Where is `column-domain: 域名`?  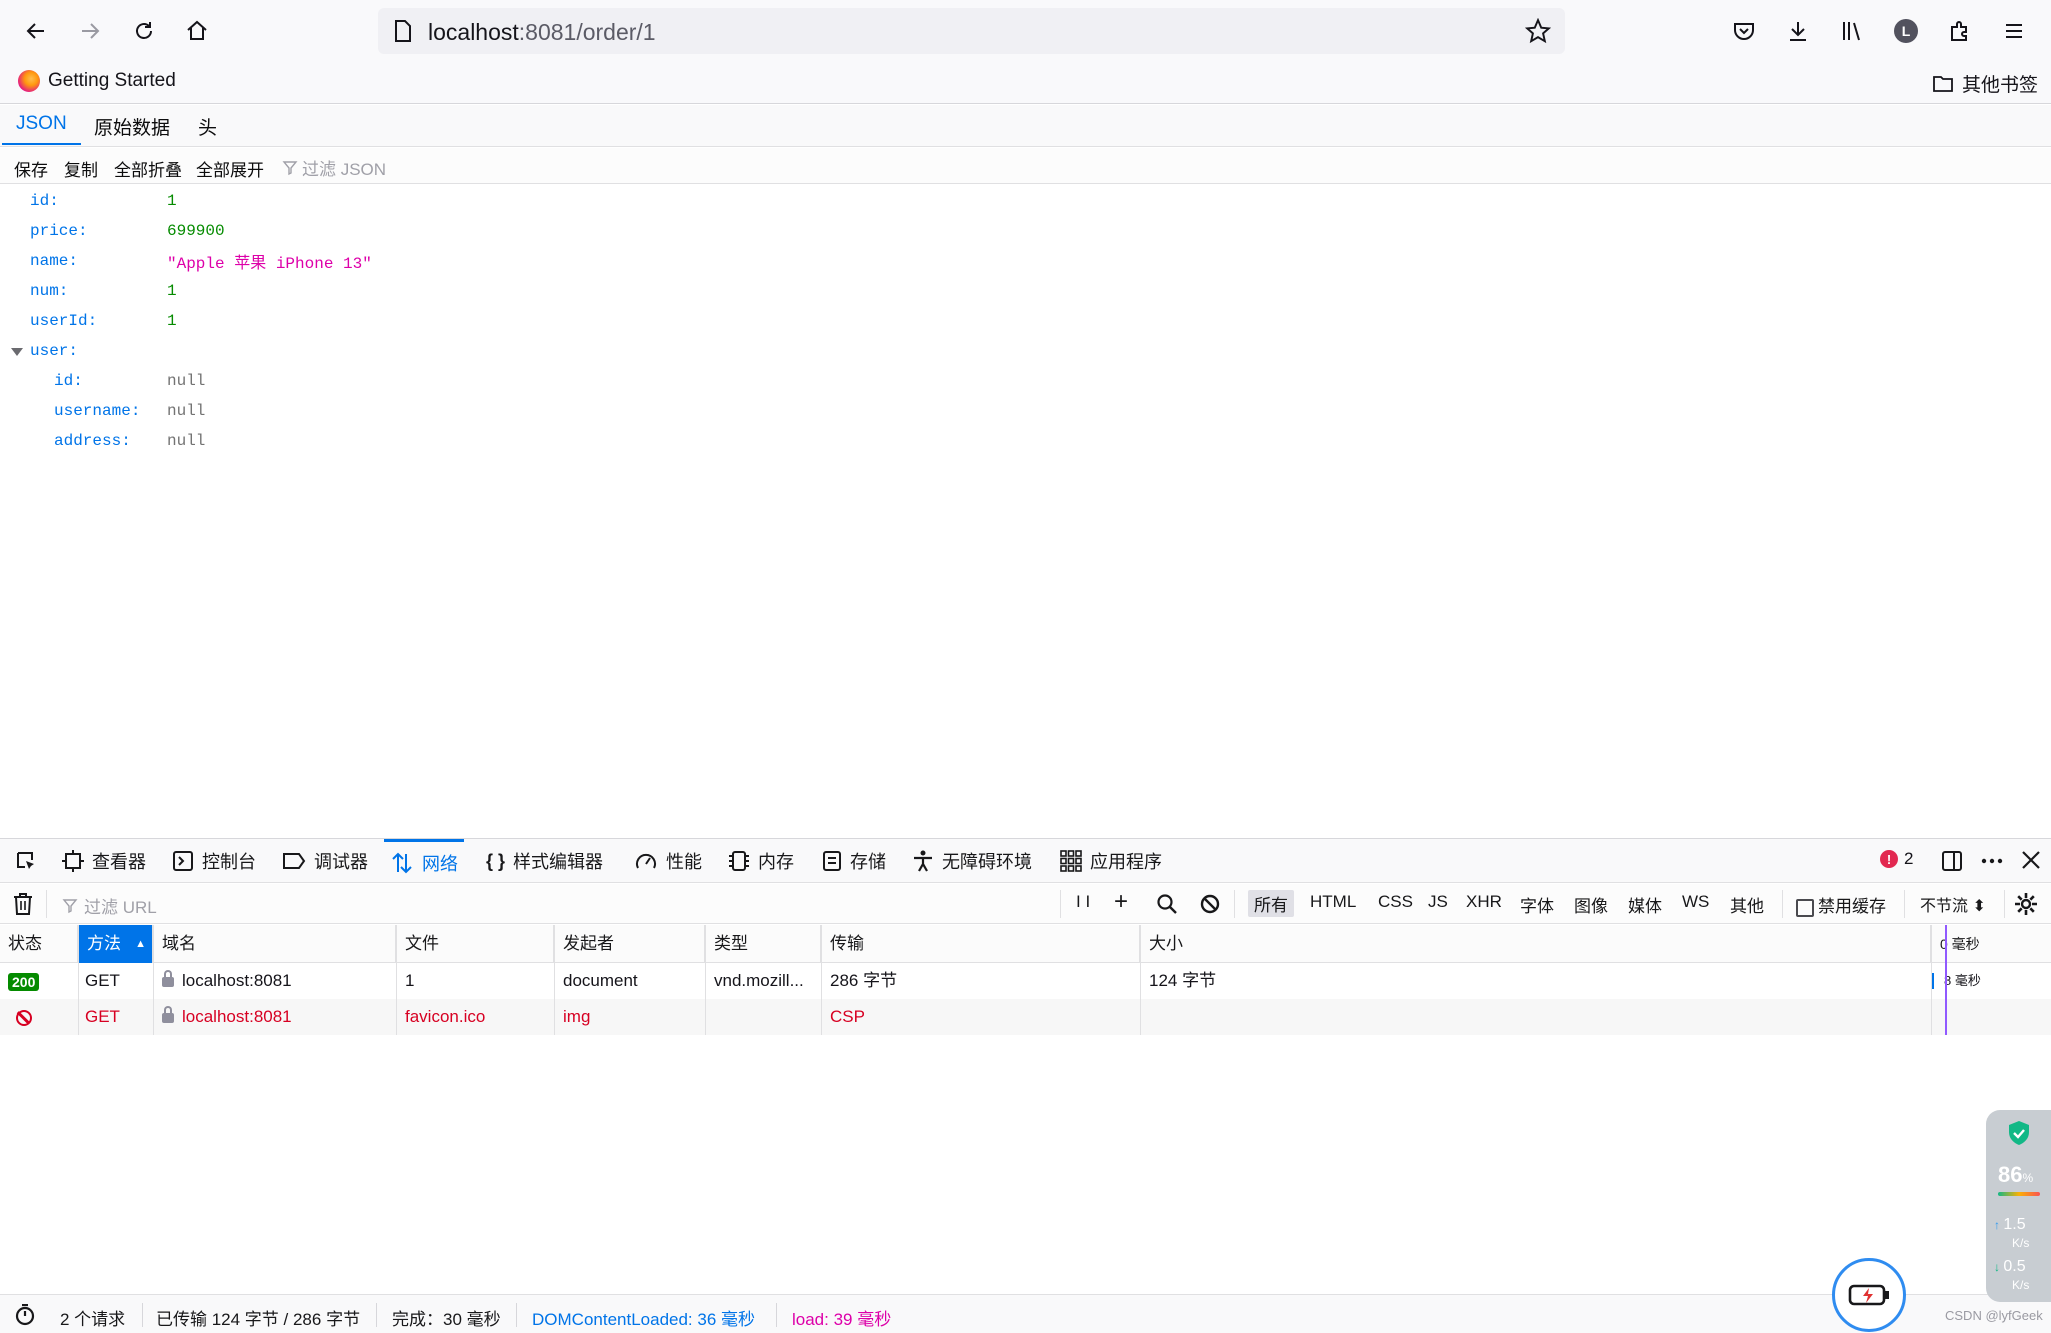 column-domain: 域名 is located at coordinates (275, 944).